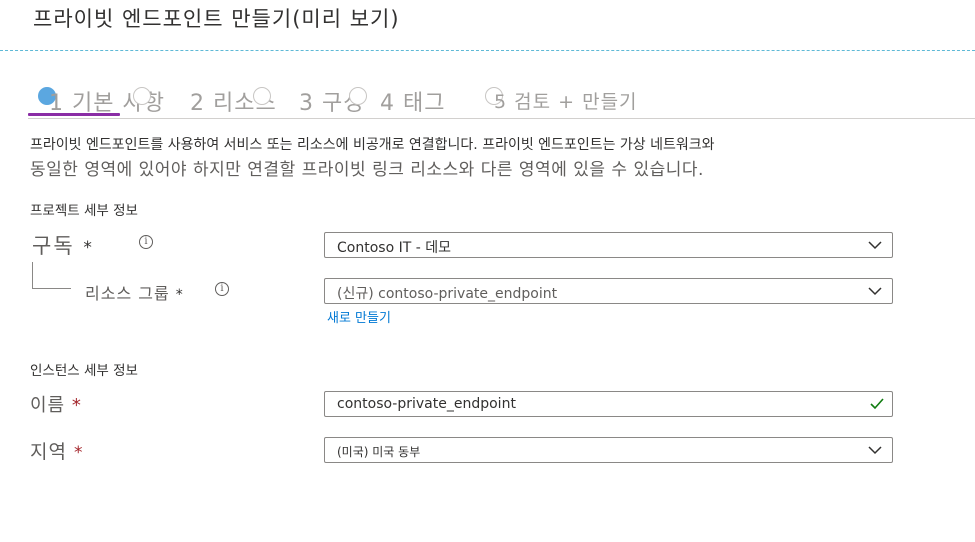 Image resolution: width=975 pixels, height=542 pixels. Describe the element at coordinates (216, 19) in the screenshot. I see `page-title: 프라이빗 엔드포인트 만들기(미리 보기)` at that location.